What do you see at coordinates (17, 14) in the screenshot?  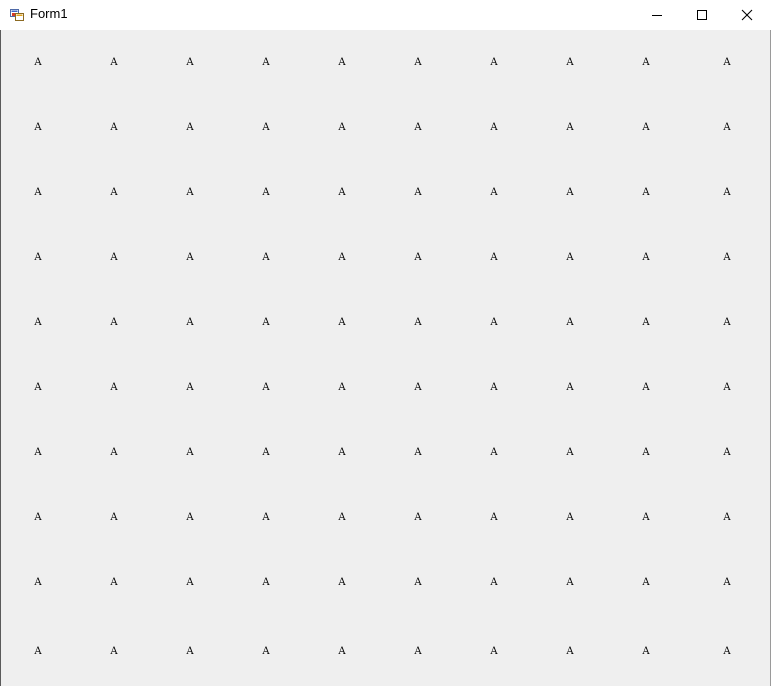 I see `app-icon` at bounding box center [17, 14].